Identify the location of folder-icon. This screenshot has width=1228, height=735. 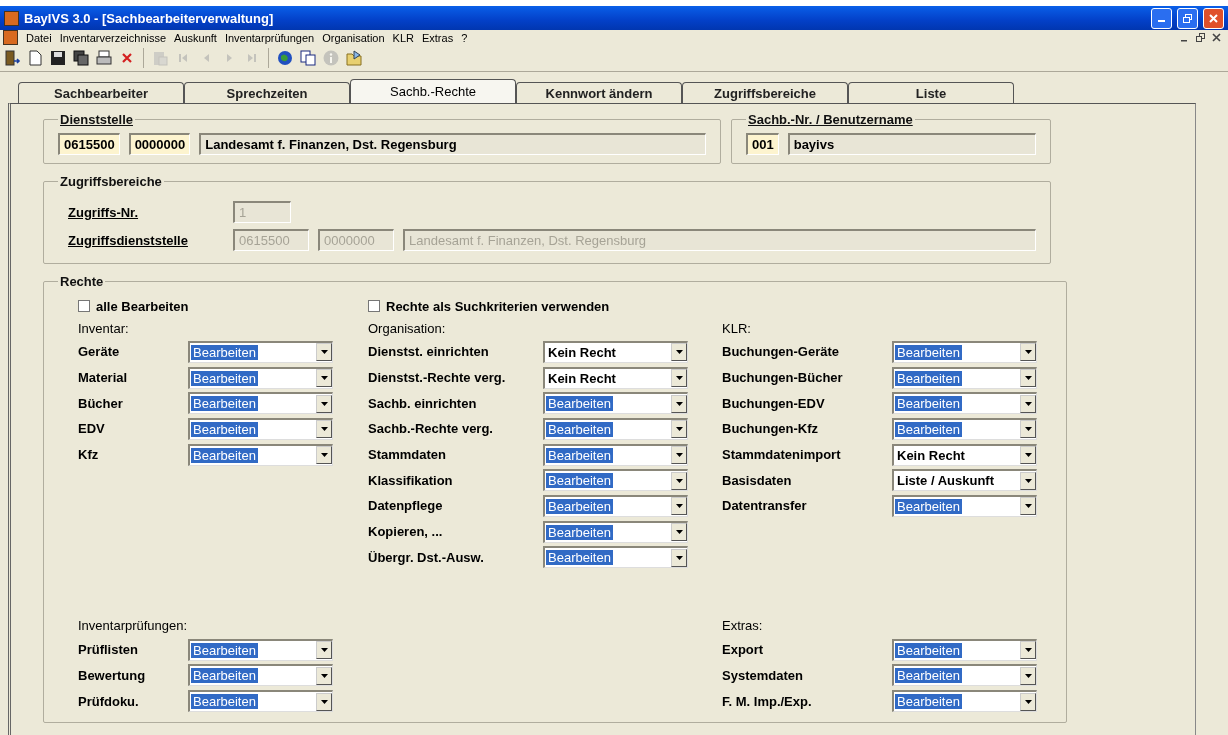
(354, 58).